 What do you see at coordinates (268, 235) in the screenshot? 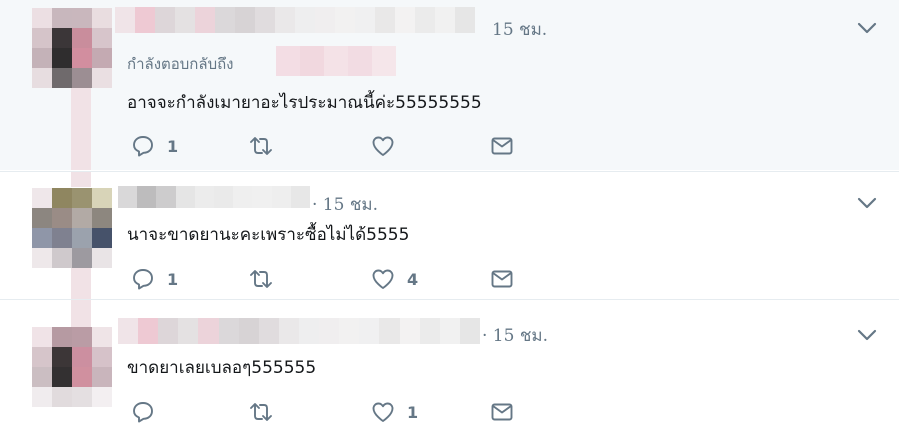
I see `tweet-text: นาจะขาดยานะคะเพราะซื้อไม่ได้5555` at bounding box center [268, 235].